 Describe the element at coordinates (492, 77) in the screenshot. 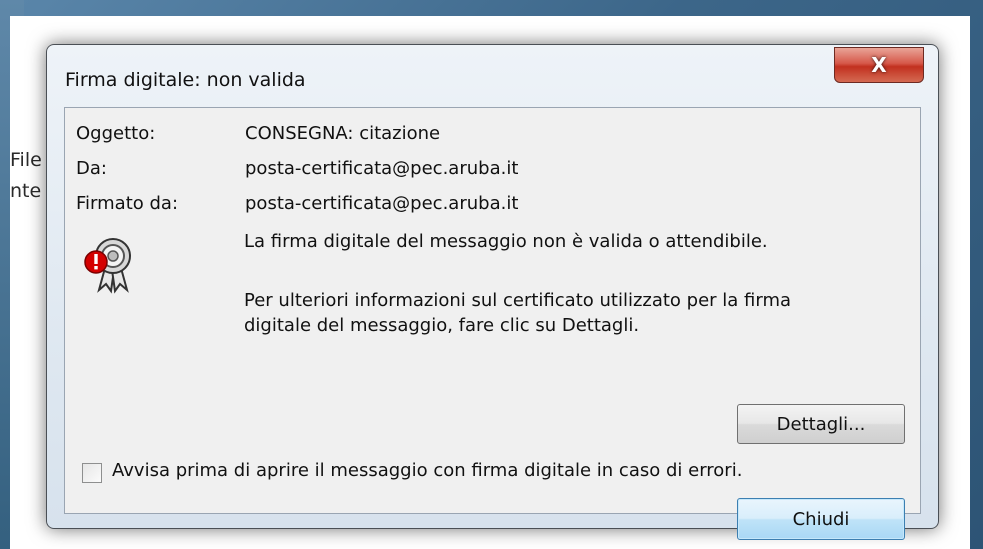

I see `dialog-titlebar: Firma digitale: non valida X` at that location.